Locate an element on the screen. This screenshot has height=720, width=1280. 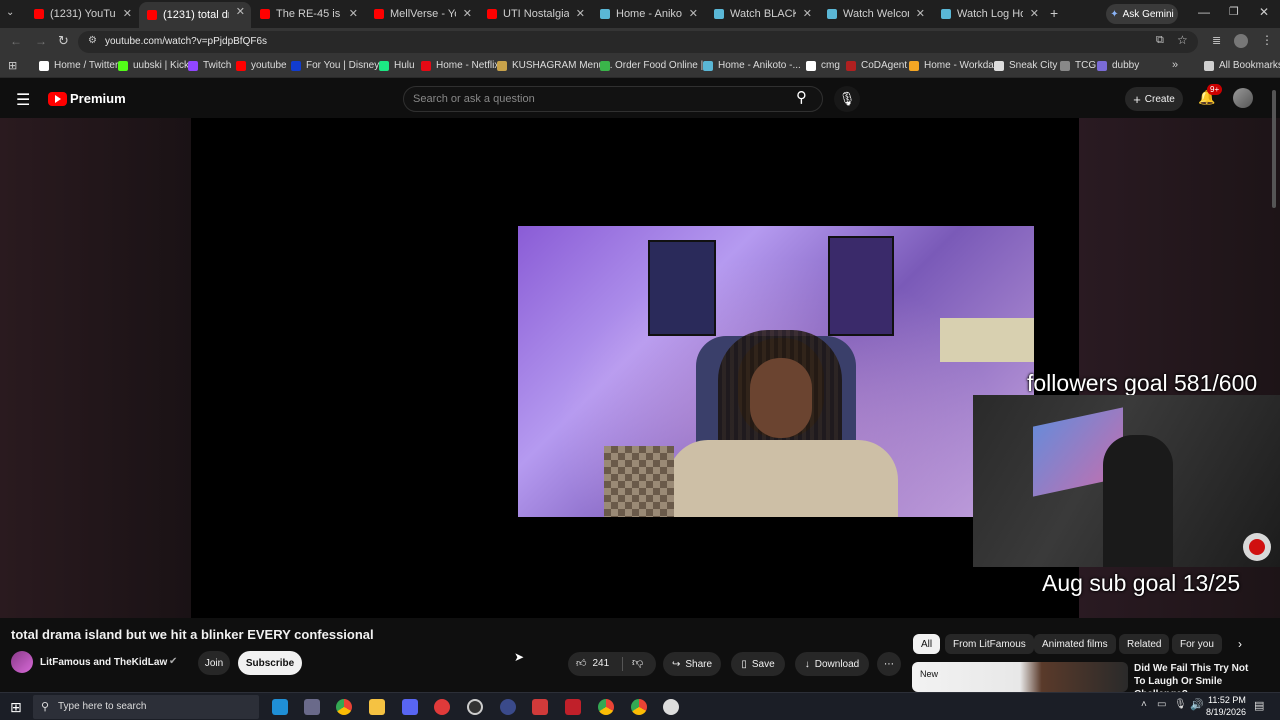
download-button: ↓ Download is located at coordinates (832, 664).